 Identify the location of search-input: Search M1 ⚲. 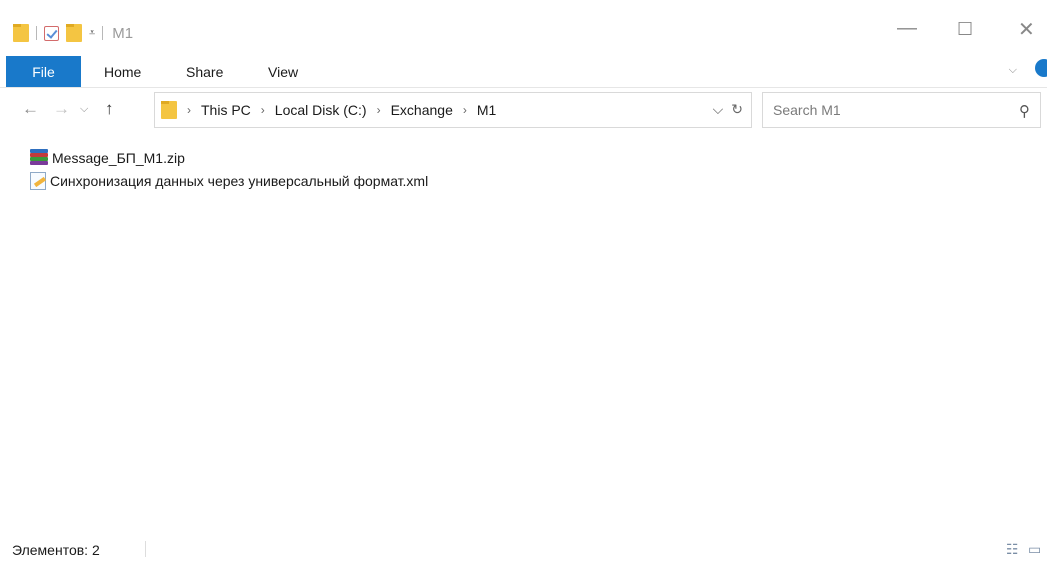
(901, 110).